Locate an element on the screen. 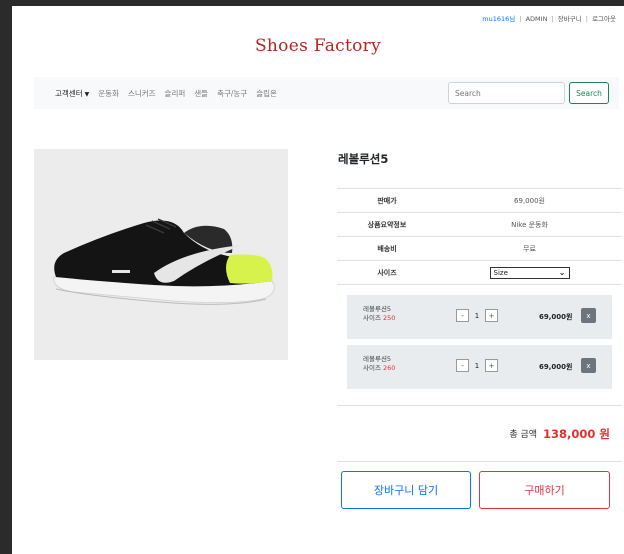 The height and width of the screenshot is (554, 624). option-name: 레볼루션5 사이즈 250 is located at coordinates (379, 314).